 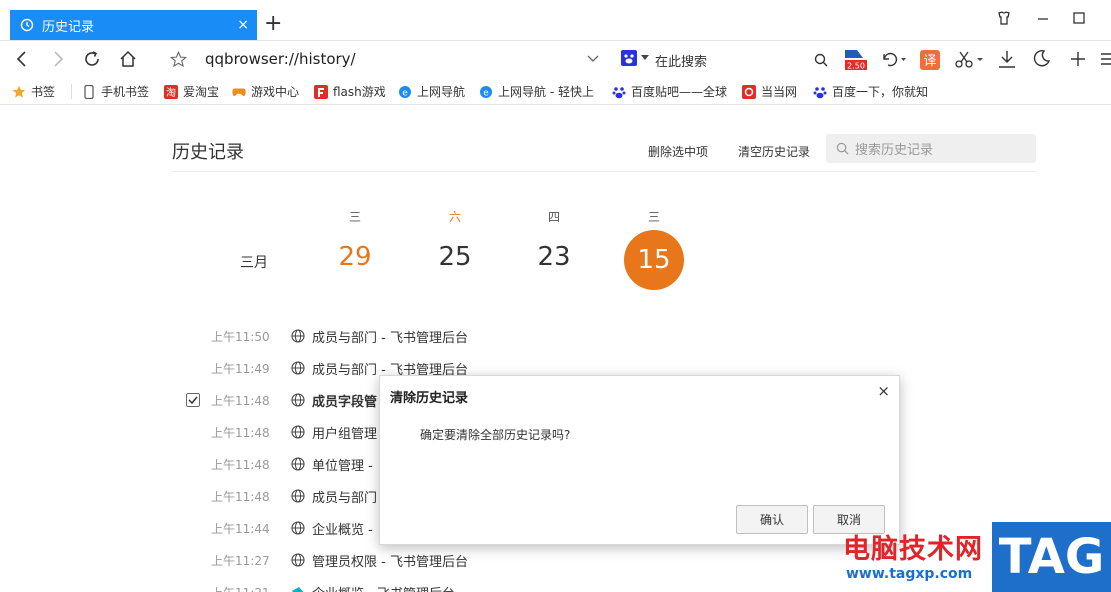 What do you see at coordinates (265, 91) in the screenshot?
I see `bookmark-item: 游戏中心` at bounding box center [265, 91].